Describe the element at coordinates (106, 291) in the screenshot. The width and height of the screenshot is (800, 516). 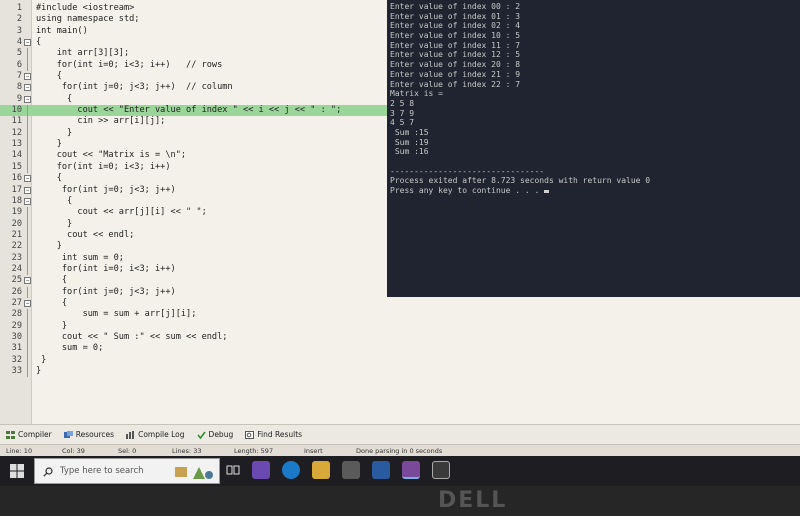
I see `code-text: for(int j=0; j<3; j++)` at that location.